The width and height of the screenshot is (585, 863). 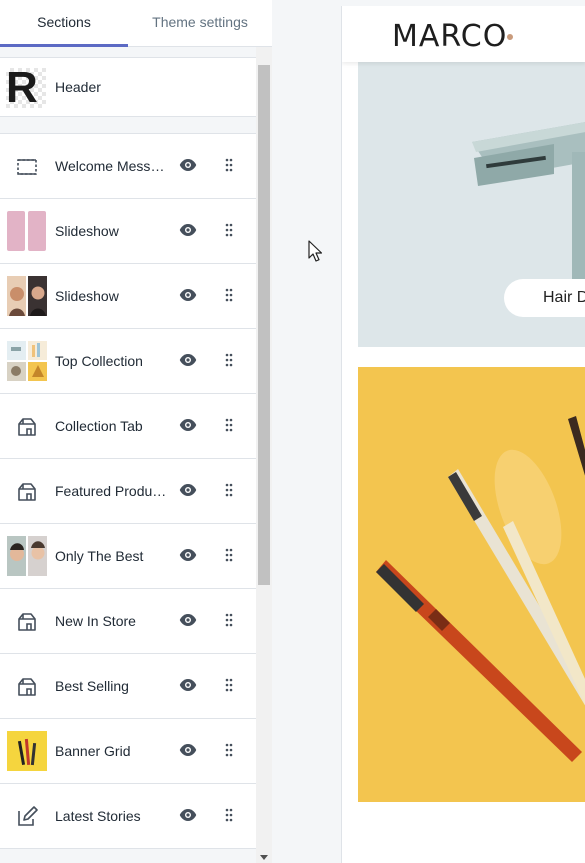 I want to click on section-row-new-in-store: New In Store, so click(x=128, y=621).